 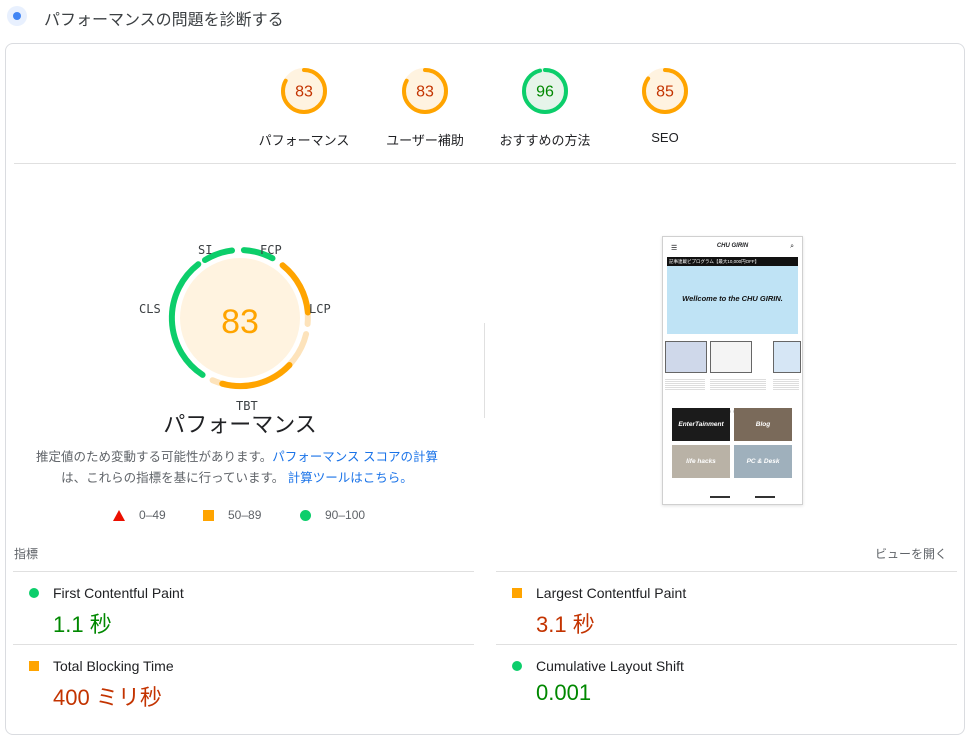 I want to click on score-ring-icon: 85, so click(x=665, y=91).